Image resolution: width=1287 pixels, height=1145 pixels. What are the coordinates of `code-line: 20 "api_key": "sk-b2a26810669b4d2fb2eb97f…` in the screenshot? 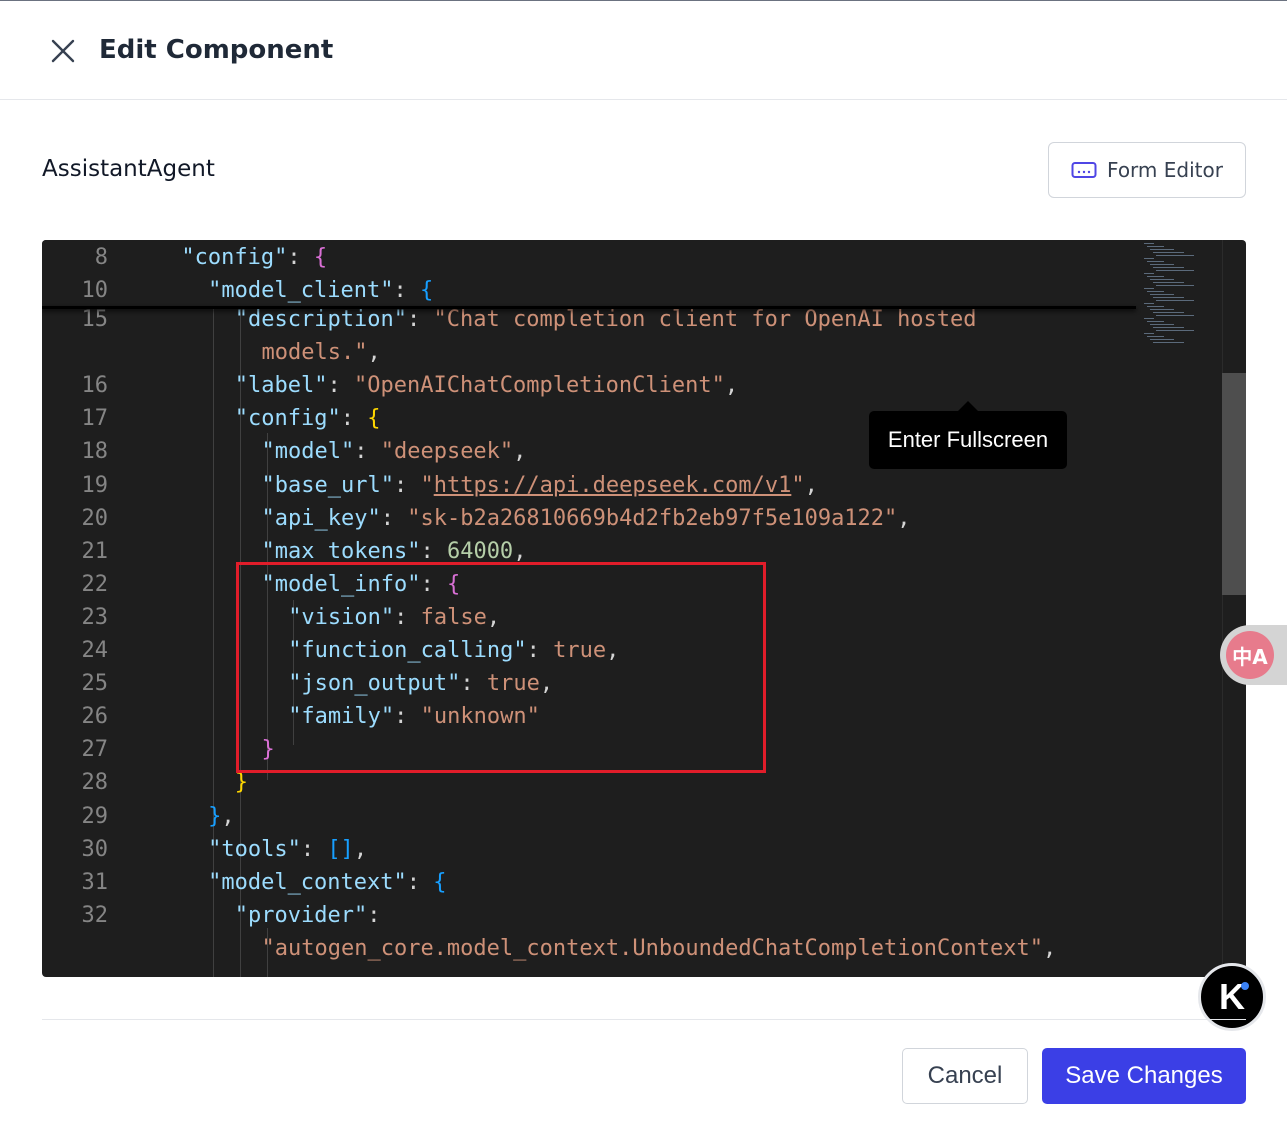 It's located at (592, 518).